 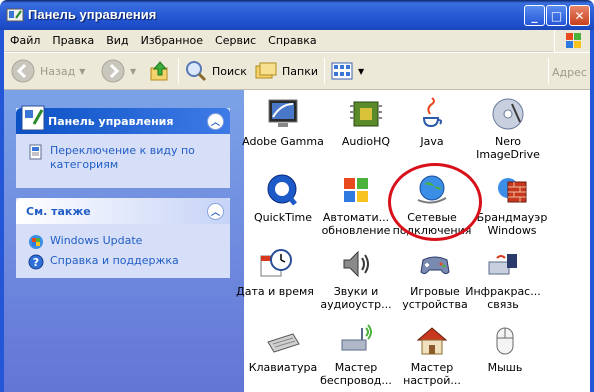 What do you see at coordinates (92, 14) in the screenshot?
I see `window-title: Панель управления` at bounding box center [92, 14].